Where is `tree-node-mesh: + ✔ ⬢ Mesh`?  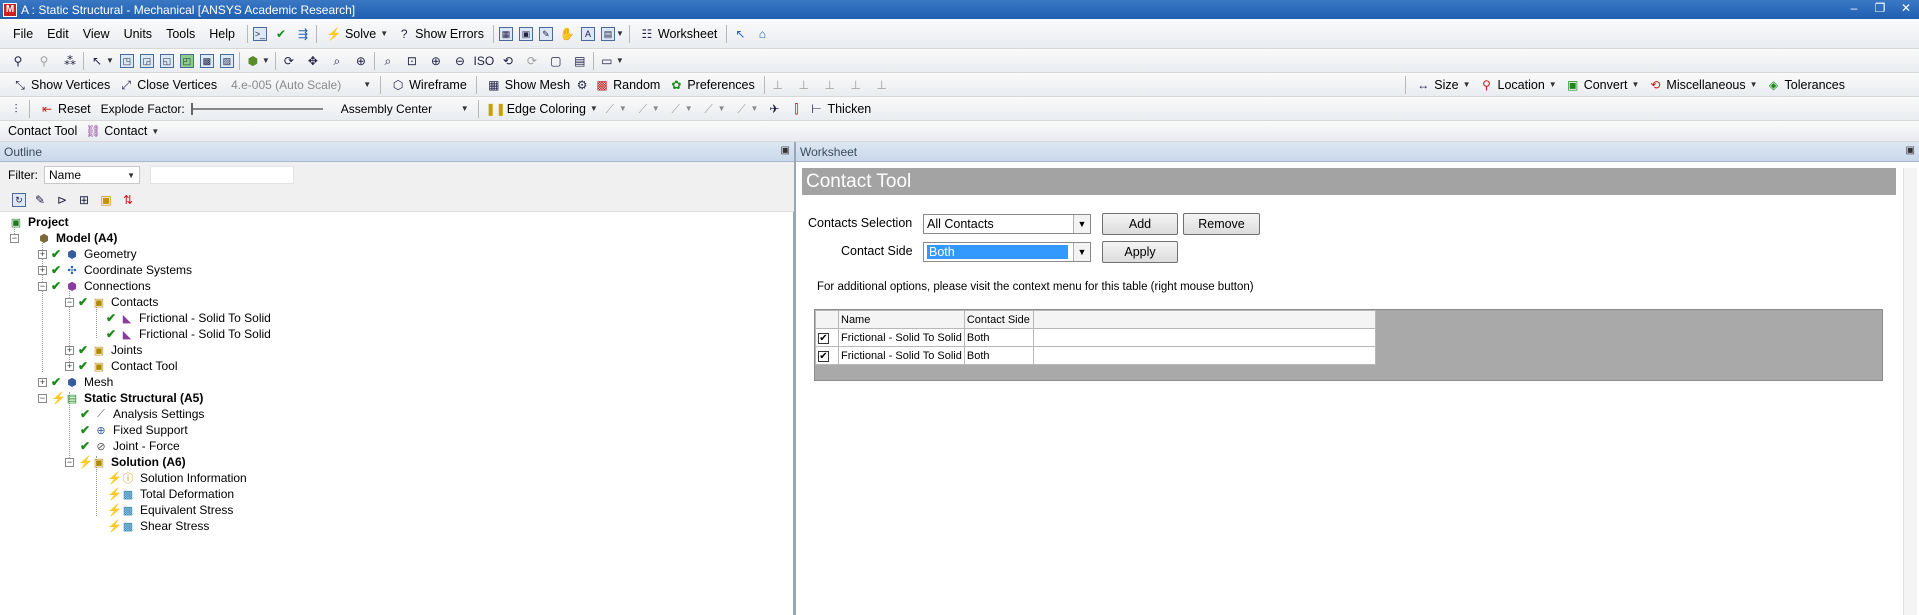 tree-node-mesh: + ✔ ⬢ Mesh is located at coordinates (75, 382).